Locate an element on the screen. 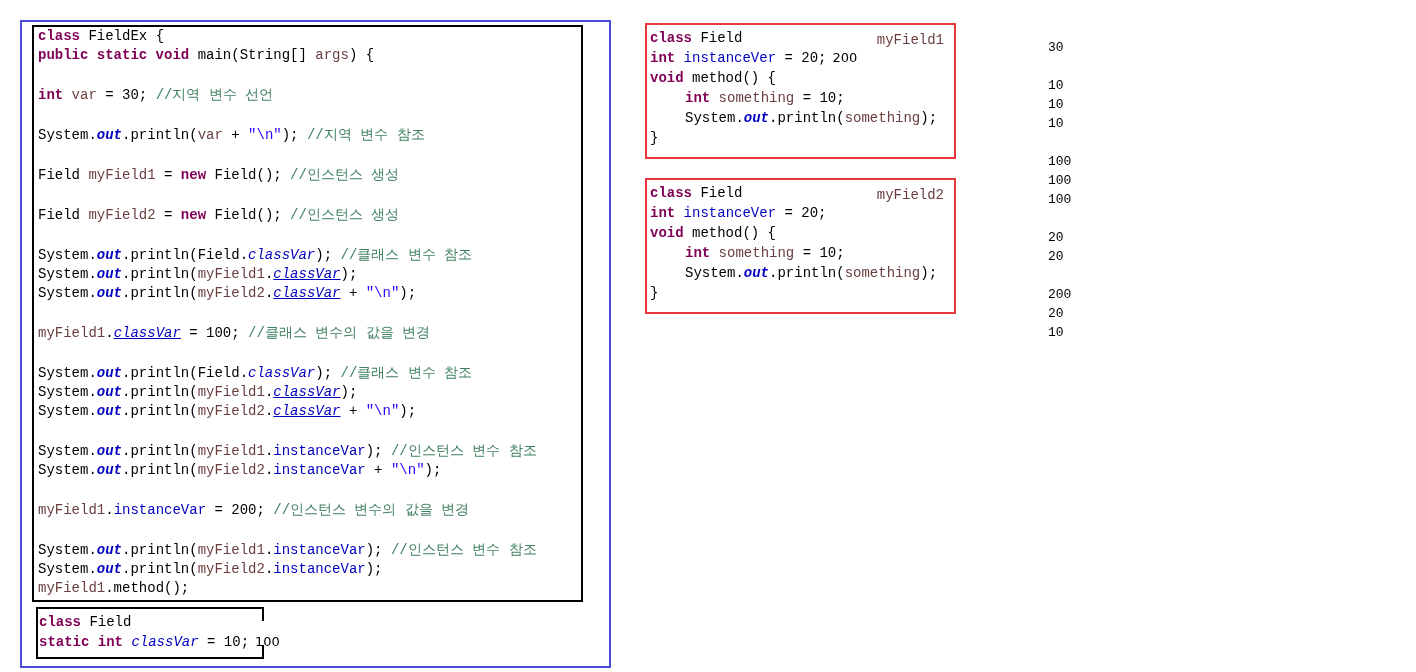  code-line: myField1.classVar = 100; //클래스 변수의 값을 변경 is located at coordinates (234, 333).